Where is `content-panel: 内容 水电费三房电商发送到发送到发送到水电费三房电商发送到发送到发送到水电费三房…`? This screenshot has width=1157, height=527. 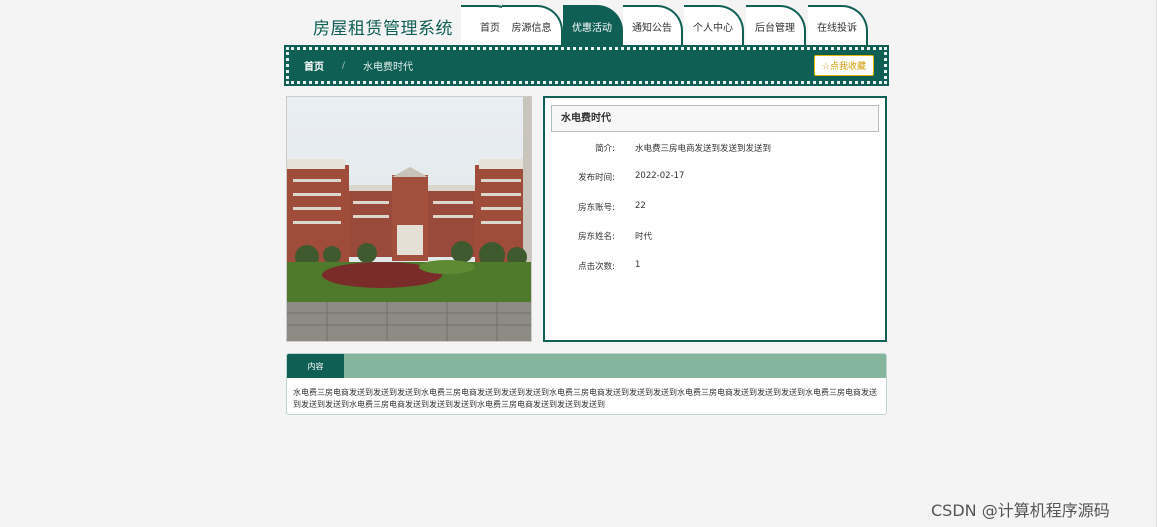
content-panel: 内容 水电费三房电商发送到发送到发送到水电费三房电商发送到发送到发送到水电费三房… is located at coordinates (586, 384).